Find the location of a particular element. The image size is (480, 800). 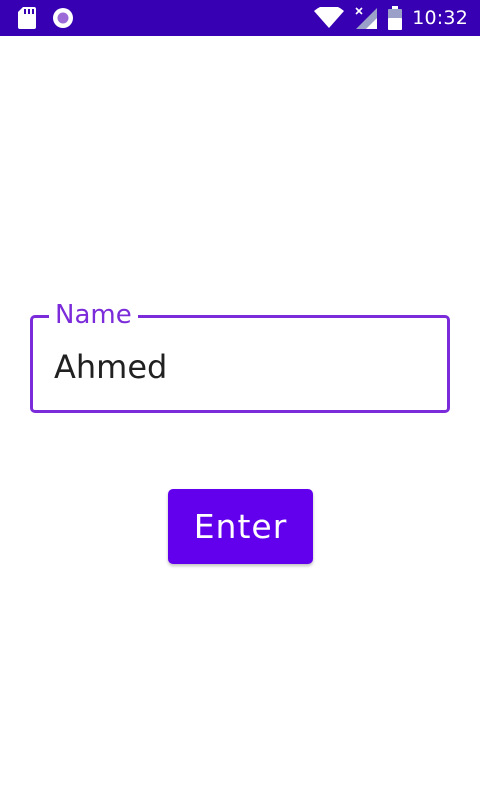

name-field: Name is located at coordinates (240, 356).